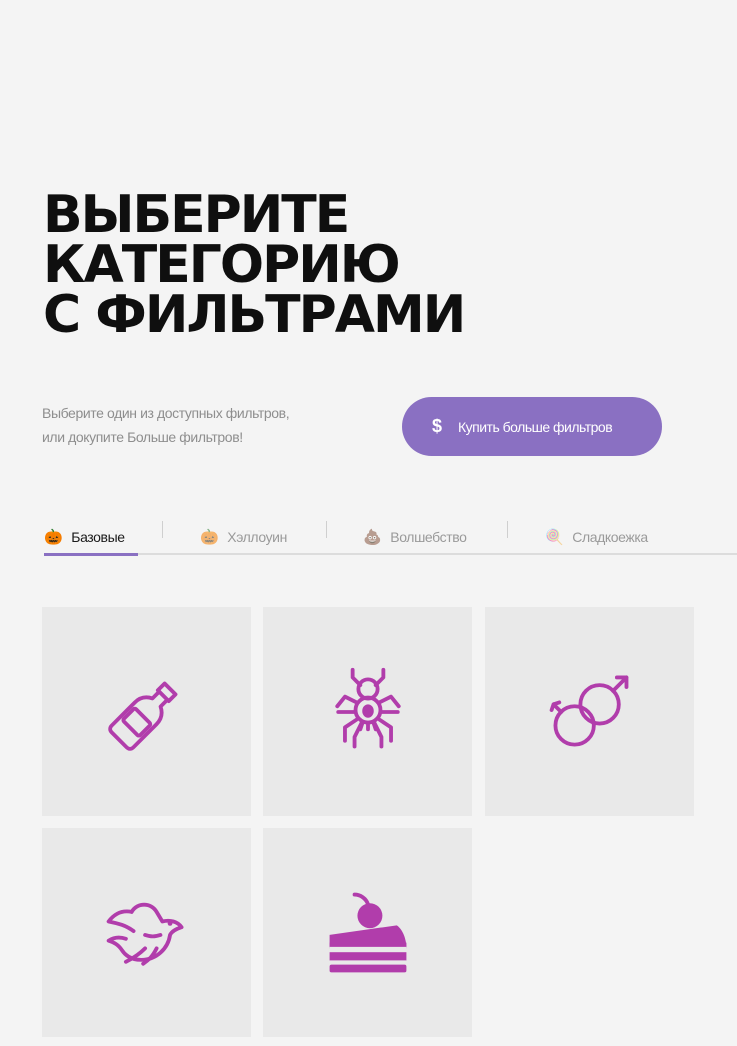 The height and width of the screenshot is (1046, 737). What do you see at coordinates (142, 437) in the screenshot?
I see `subtitle-line-2: или докупите Больше фильтров!` at bounding box center [142, 437].